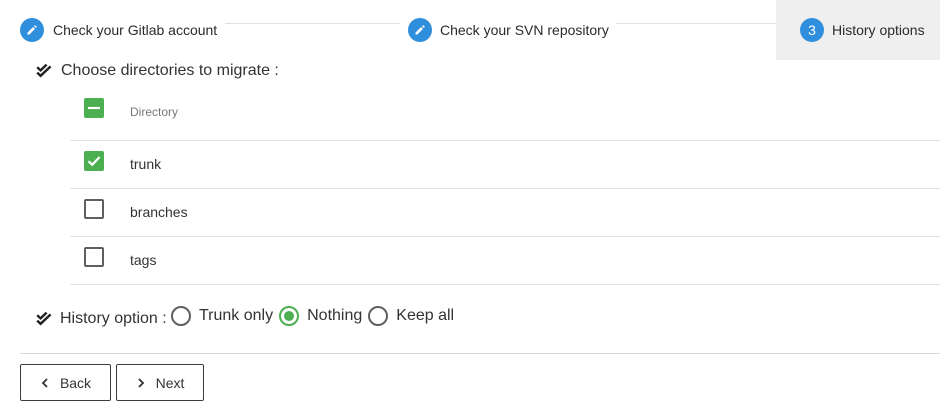 This screenshot has height=408, width=940. I want to click on history-radio-group: Trunk only Nothing Keep all, so click(315, 316).